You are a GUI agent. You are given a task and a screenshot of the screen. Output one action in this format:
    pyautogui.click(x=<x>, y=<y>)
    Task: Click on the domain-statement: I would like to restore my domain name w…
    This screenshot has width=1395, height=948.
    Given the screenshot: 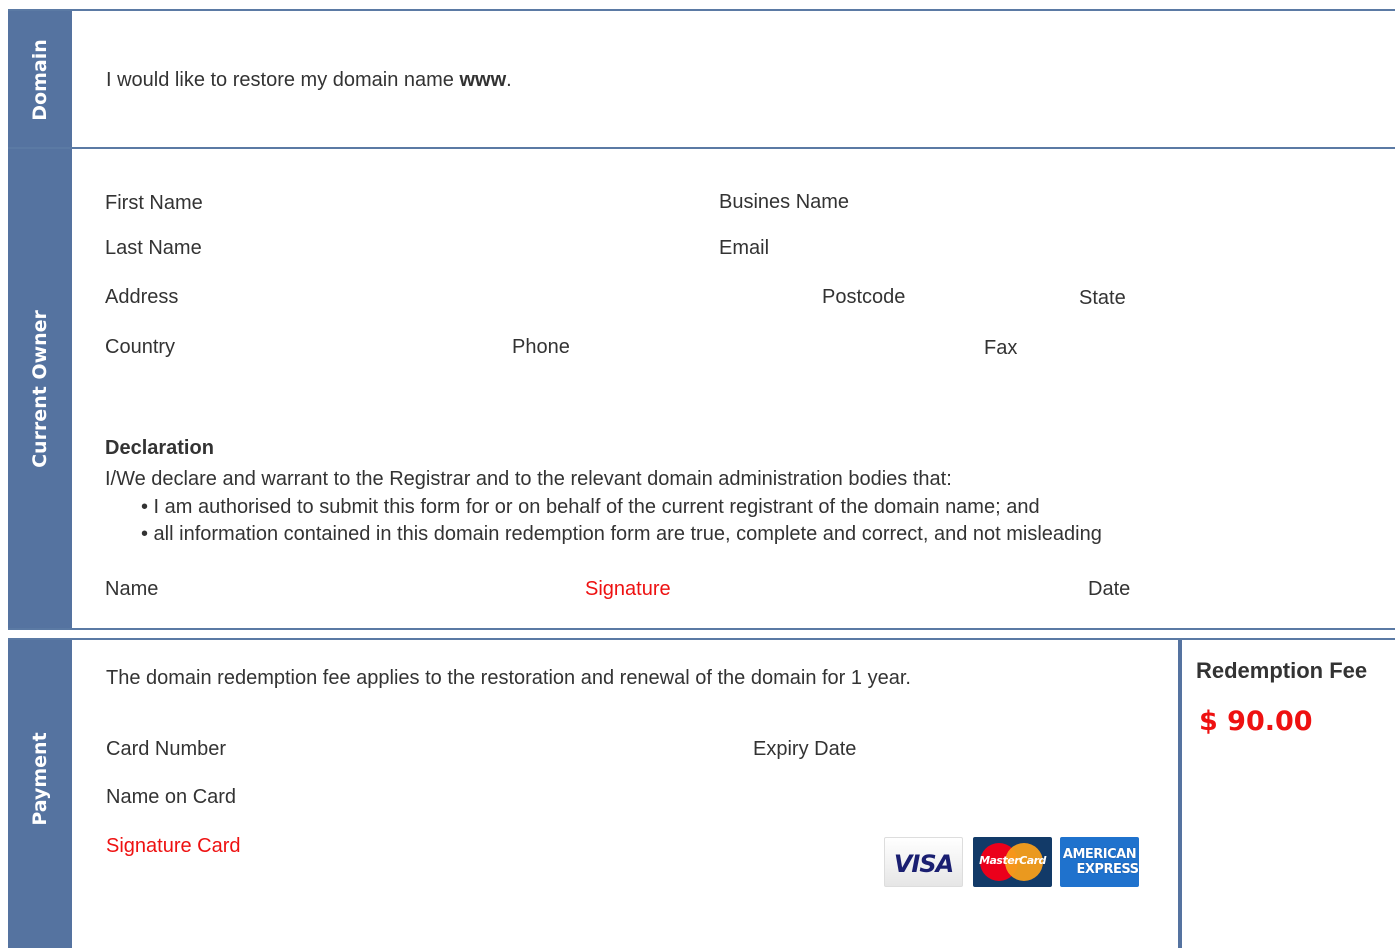 What is the action you would take?
    pyautogui.click(x=309, y=80)
    